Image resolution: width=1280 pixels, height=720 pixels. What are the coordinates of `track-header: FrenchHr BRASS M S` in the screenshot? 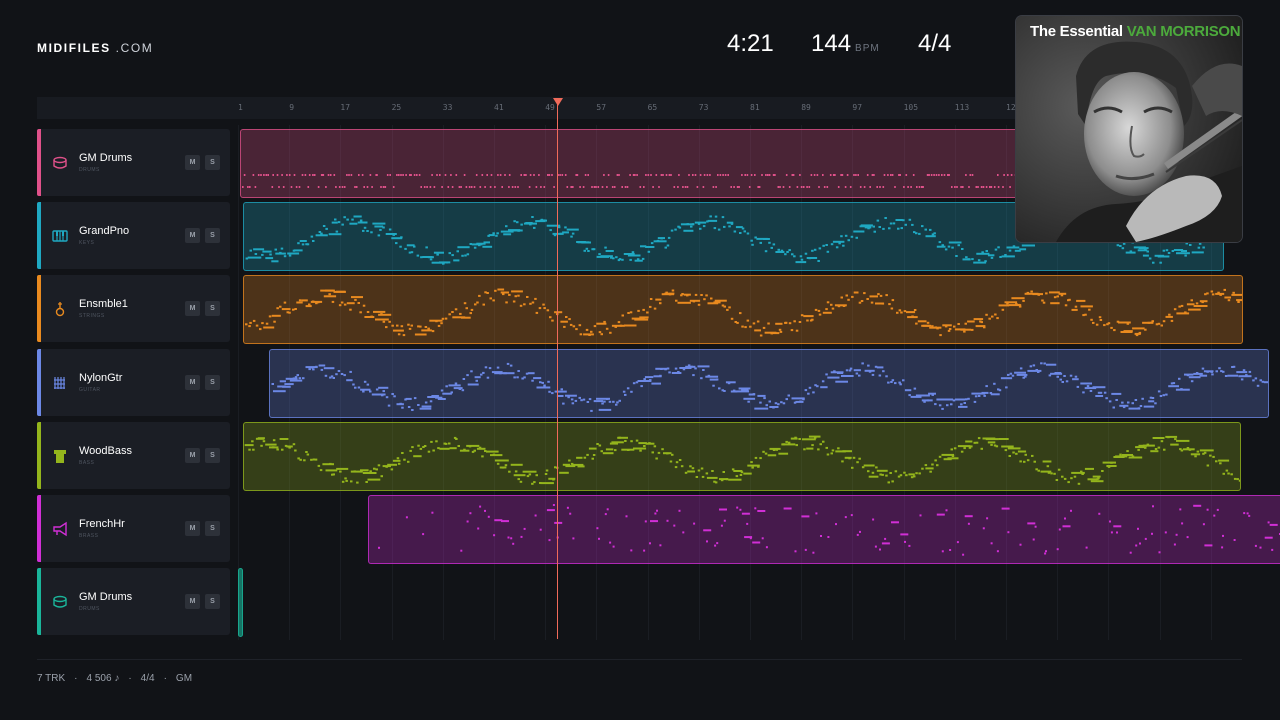 It's located at (133, 528).